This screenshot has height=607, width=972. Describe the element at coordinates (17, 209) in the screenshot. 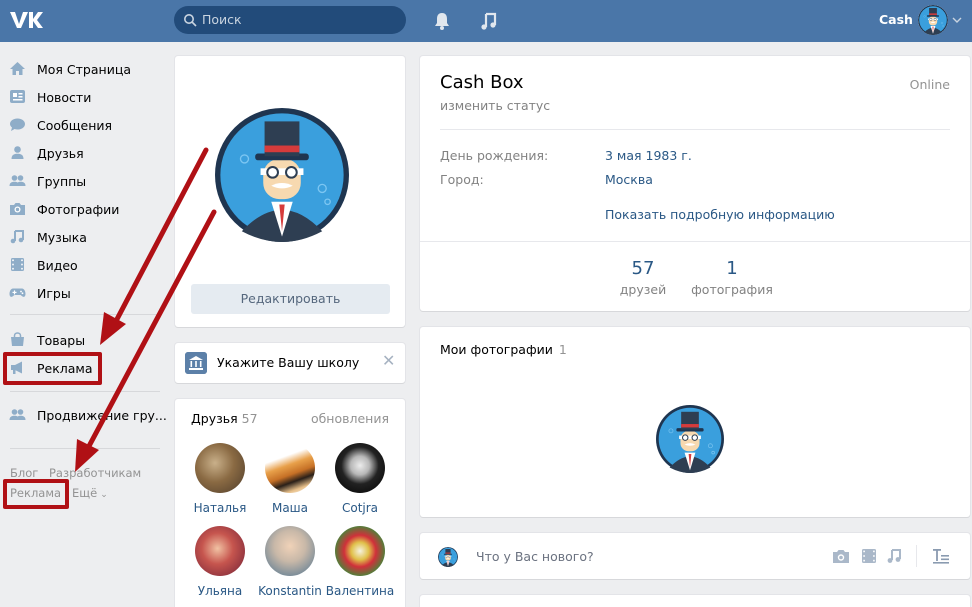

I see `camera-icon` at that location.